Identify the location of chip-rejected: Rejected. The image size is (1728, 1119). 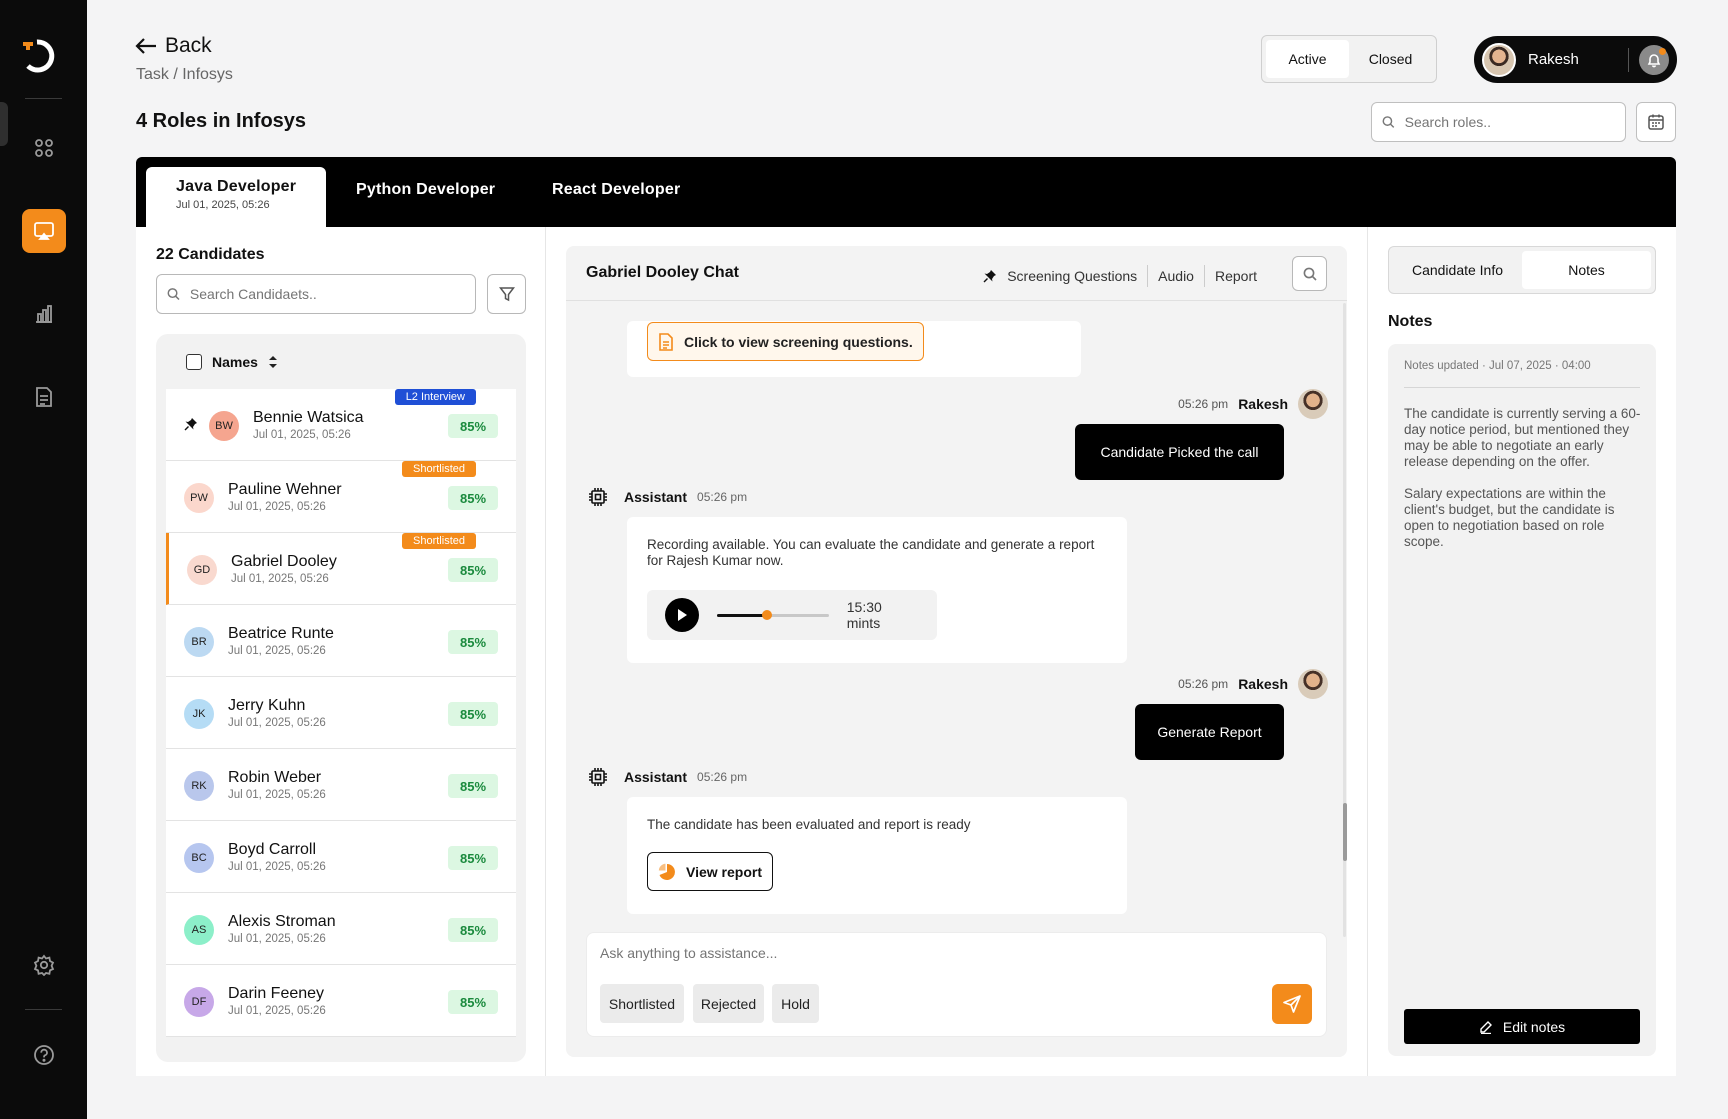
(728, 1003).